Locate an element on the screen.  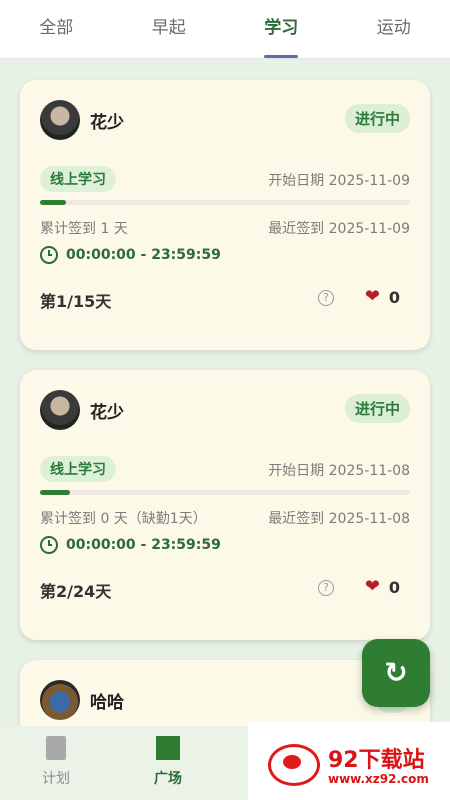
nav-square: 广场 is located at coordinates (168, 762).